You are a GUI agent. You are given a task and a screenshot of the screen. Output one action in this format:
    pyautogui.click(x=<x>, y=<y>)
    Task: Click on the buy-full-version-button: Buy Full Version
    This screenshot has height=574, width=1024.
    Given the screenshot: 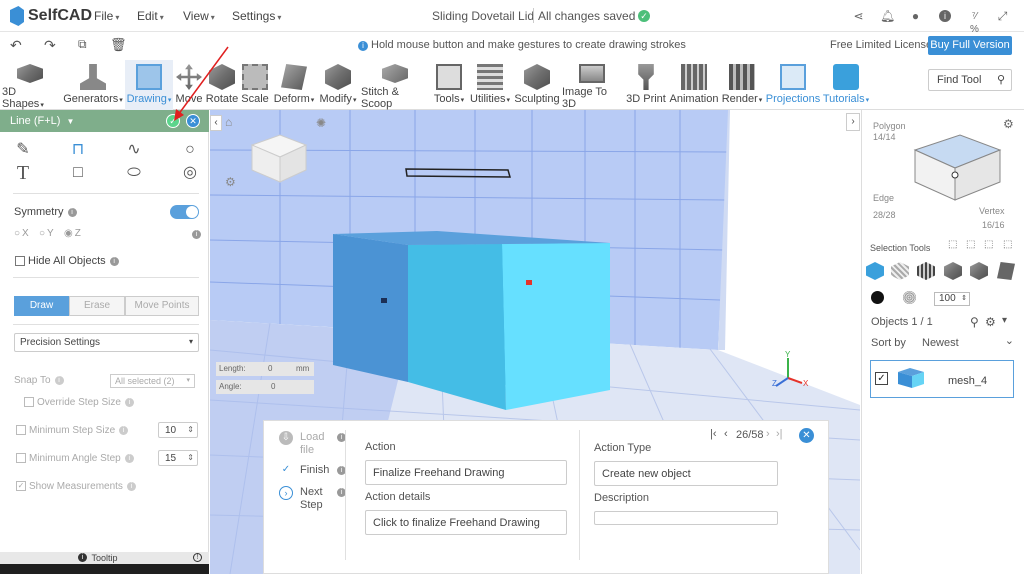 What is the action you would take?
    pyautogui.click(x=970, y=45)
    